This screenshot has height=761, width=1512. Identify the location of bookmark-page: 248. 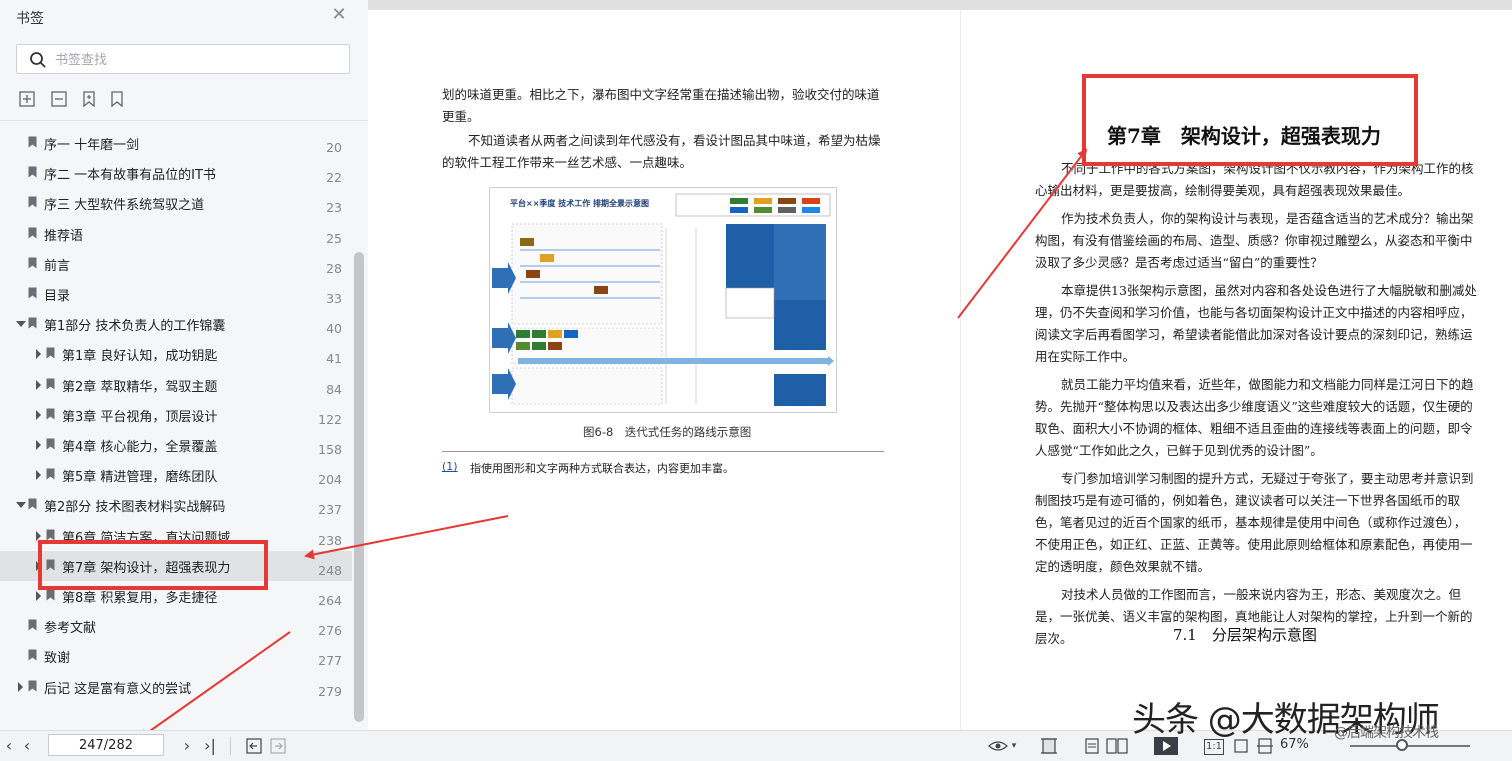
(330, 570).